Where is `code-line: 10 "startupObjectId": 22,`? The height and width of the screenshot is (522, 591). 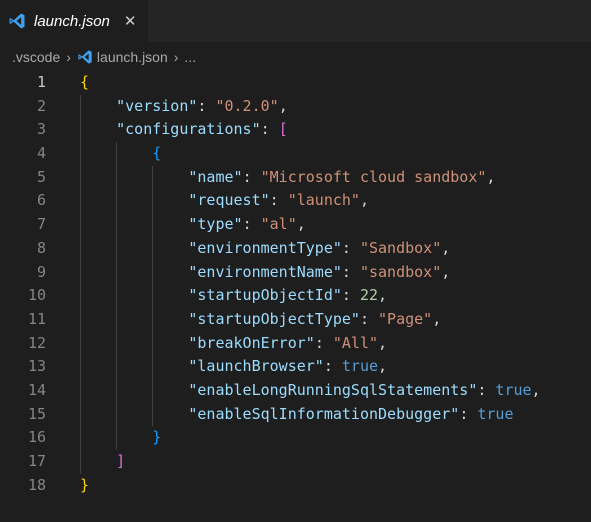 code-line: 10 "startupObjectId": 22, is located at coordinates (295, 296).